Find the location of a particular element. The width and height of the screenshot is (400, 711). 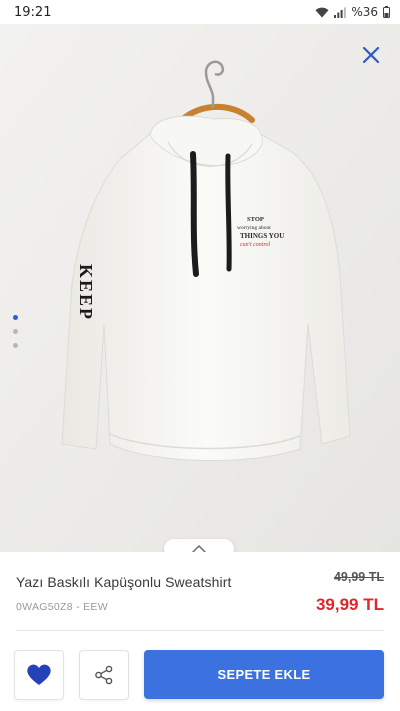

share-button is located at coordinates (104, 675).